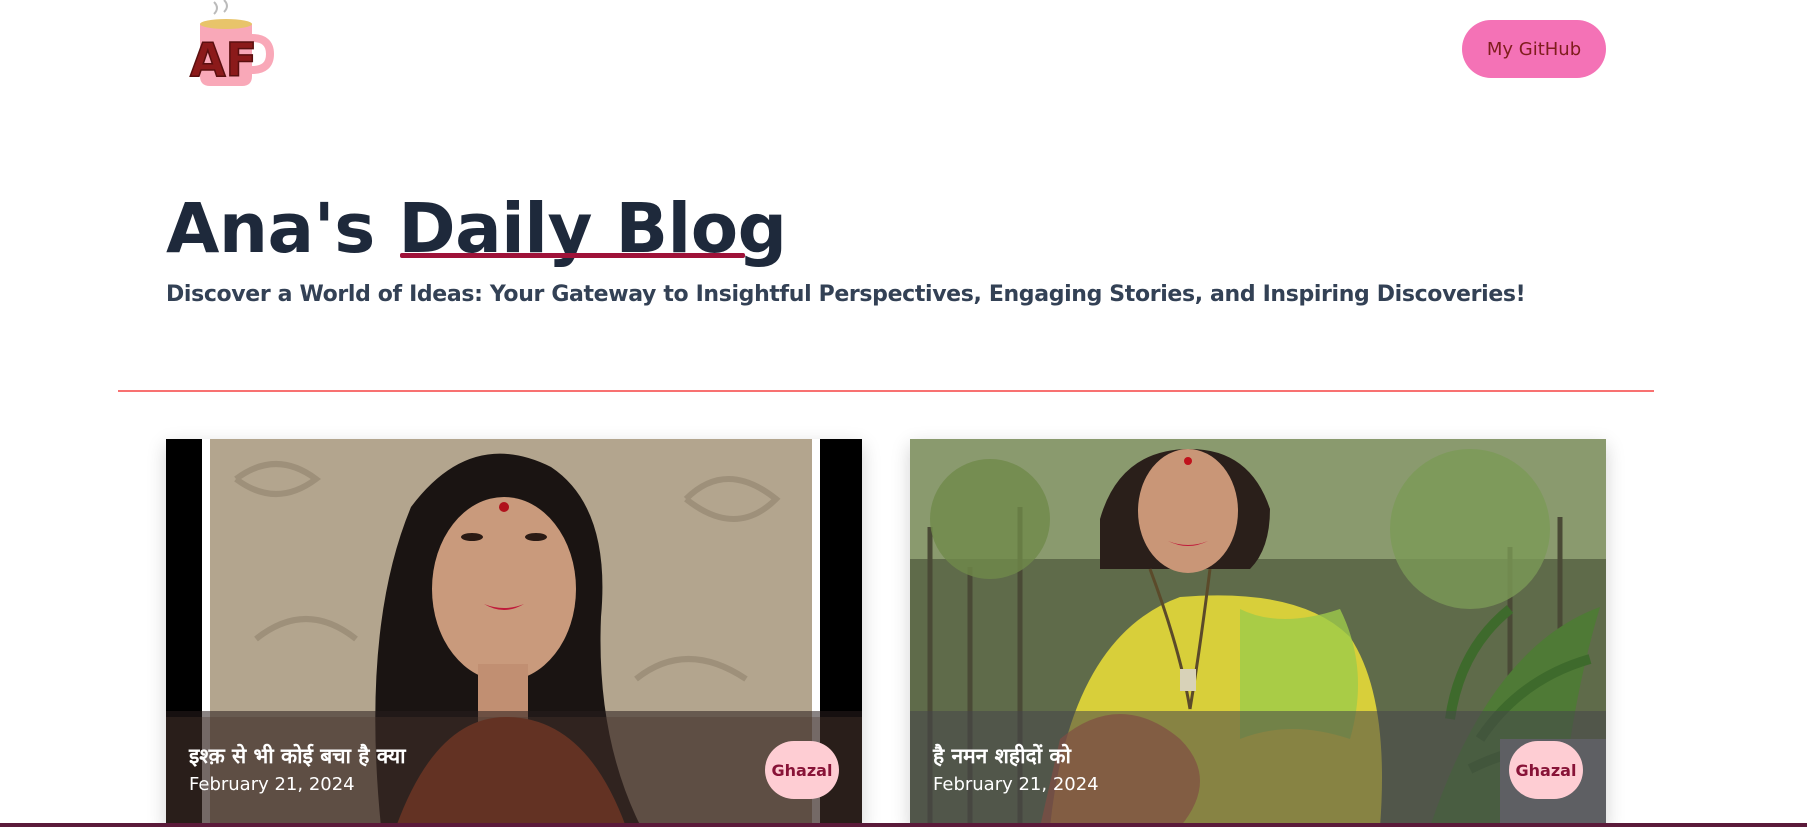 The height and width of the screenshot is (827, 1807). Describe the element at coordinates (592, 229) in the screenshot. I see `title-highlight: Daily Blog` at that location.